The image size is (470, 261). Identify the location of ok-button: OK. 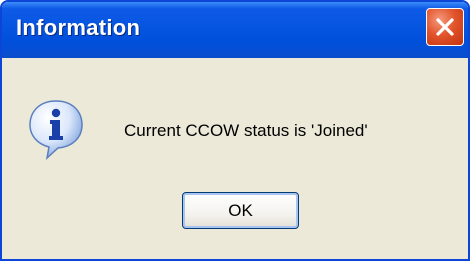
(240, 210).